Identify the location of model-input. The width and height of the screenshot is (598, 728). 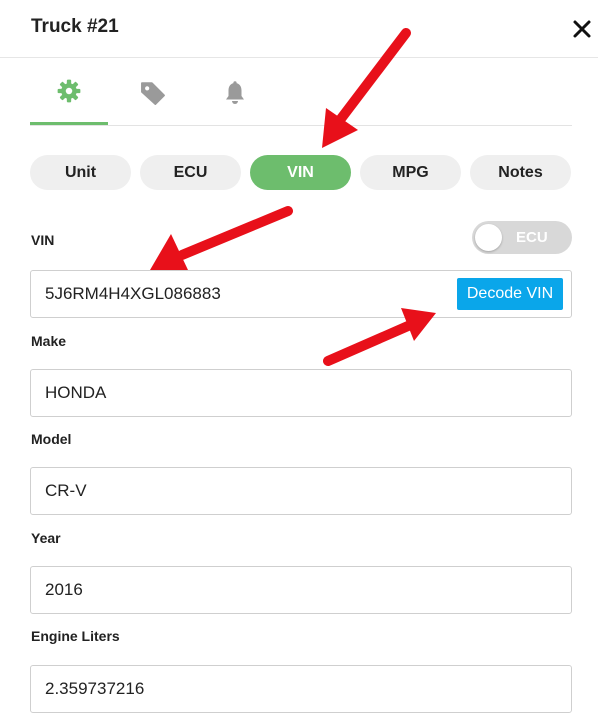
(301, 491).